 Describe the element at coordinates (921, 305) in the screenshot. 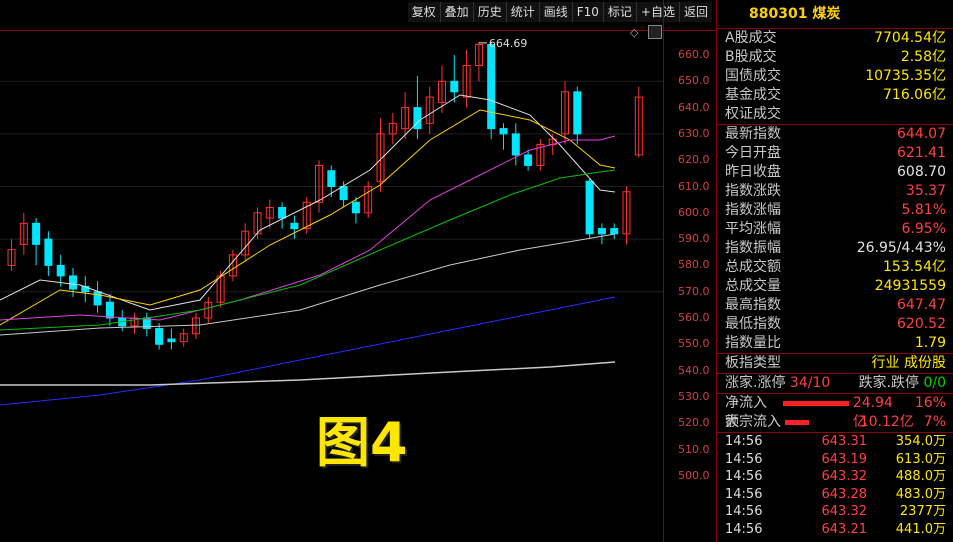

I see `row-value: 647.47` at that location.